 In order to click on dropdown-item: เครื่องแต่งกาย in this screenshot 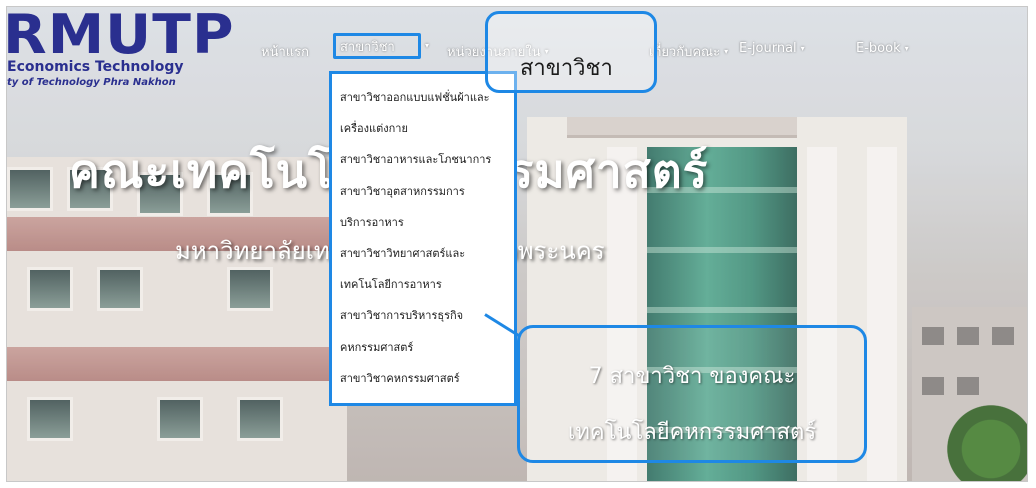, I will do `click(424, 128)`.